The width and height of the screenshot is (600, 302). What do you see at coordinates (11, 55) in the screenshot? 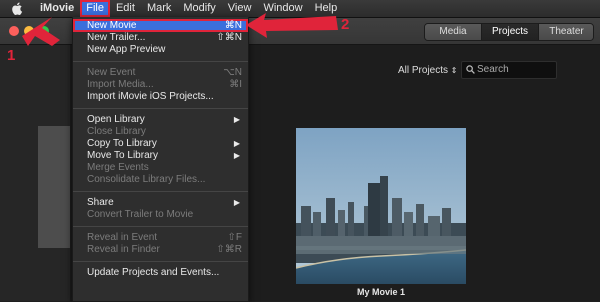
I see `step-1-label: 1` at bounding box center [11, 55].